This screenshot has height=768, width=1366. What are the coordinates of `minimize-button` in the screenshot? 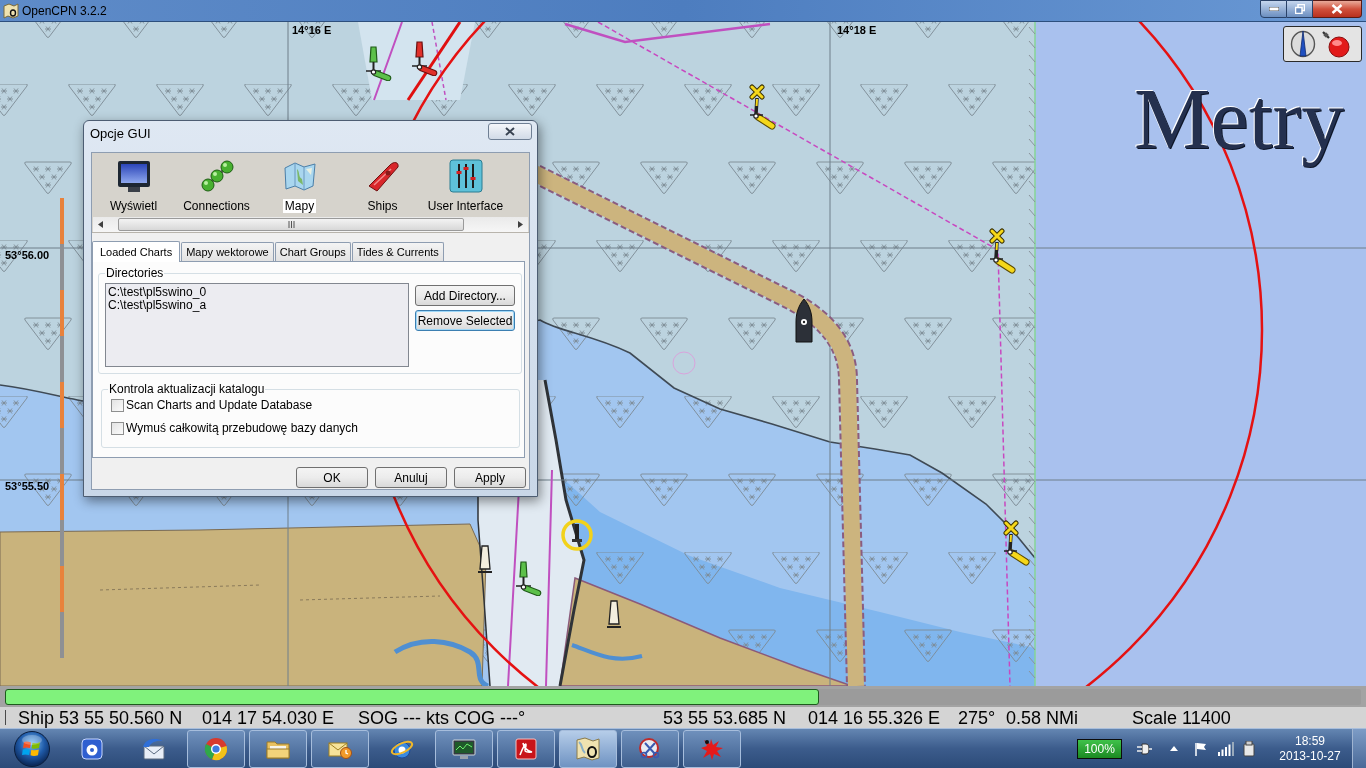 It's located at (1273, 9).